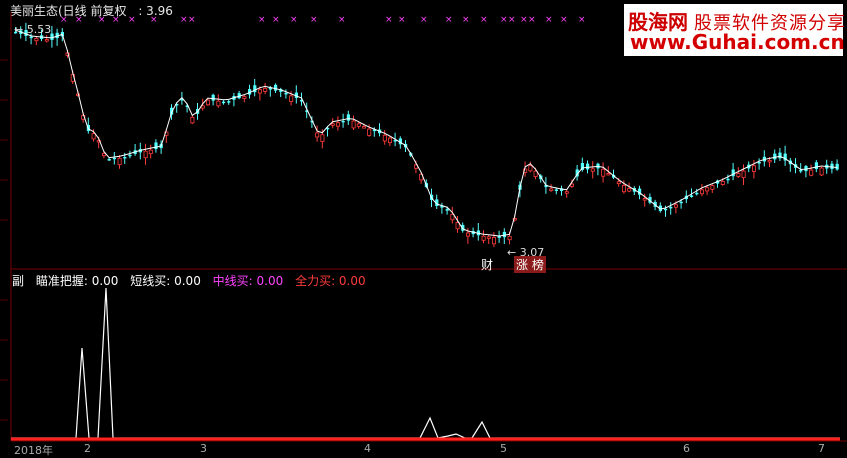 The width and height of the screenshot is (847, 458). I want to click on x-label-2: 2, so click(87, 448).